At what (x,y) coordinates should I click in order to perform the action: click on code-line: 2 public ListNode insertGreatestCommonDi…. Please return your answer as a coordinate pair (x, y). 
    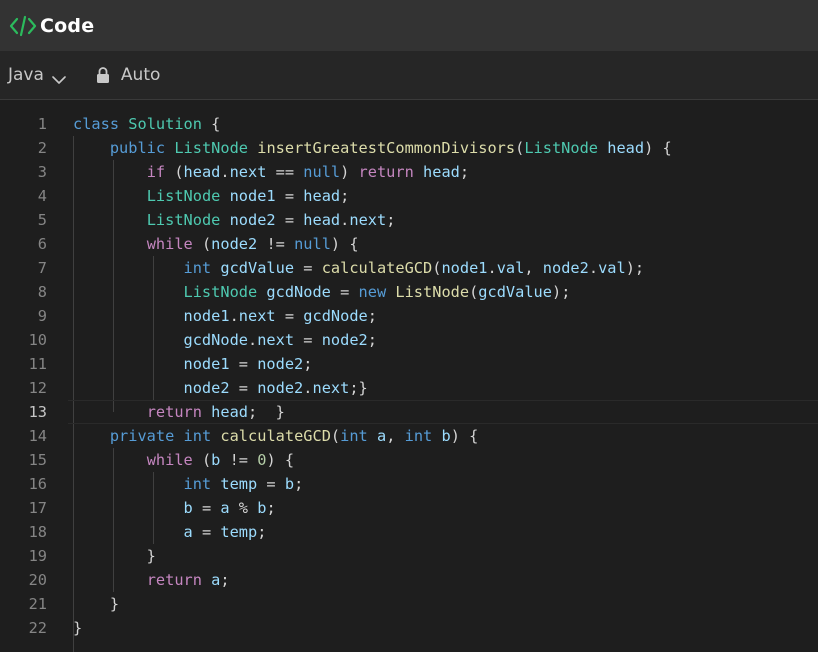
    Looking at the image, I should click on (409, 148).